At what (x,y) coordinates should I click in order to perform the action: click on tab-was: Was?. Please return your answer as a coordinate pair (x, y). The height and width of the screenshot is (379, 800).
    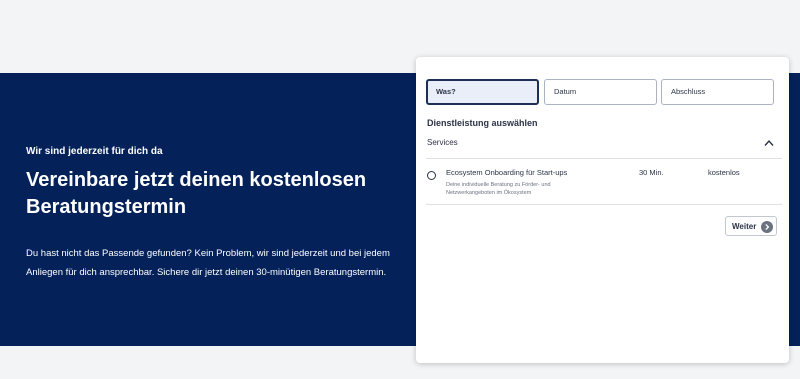
    Looking at the image, I should click on (482, 92).